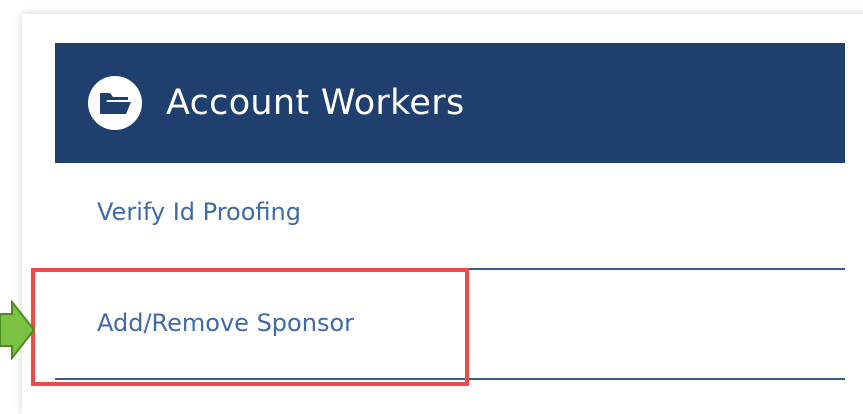 This screenshot has width=863, height=414. Describe the element at coordinates (250, 327) in the screenshot. I see `highlight-box` at that location.